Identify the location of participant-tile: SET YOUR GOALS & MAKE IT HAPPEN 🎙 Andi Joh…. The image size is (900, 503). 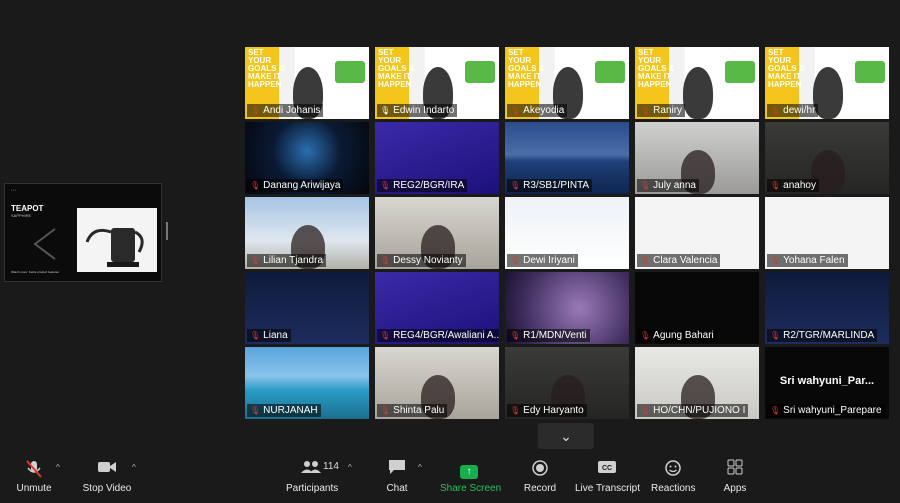
(307, 83).